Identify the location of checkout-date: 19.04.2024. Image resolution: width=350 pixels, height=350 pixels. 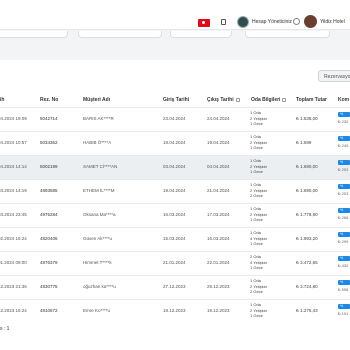
(218, 142).